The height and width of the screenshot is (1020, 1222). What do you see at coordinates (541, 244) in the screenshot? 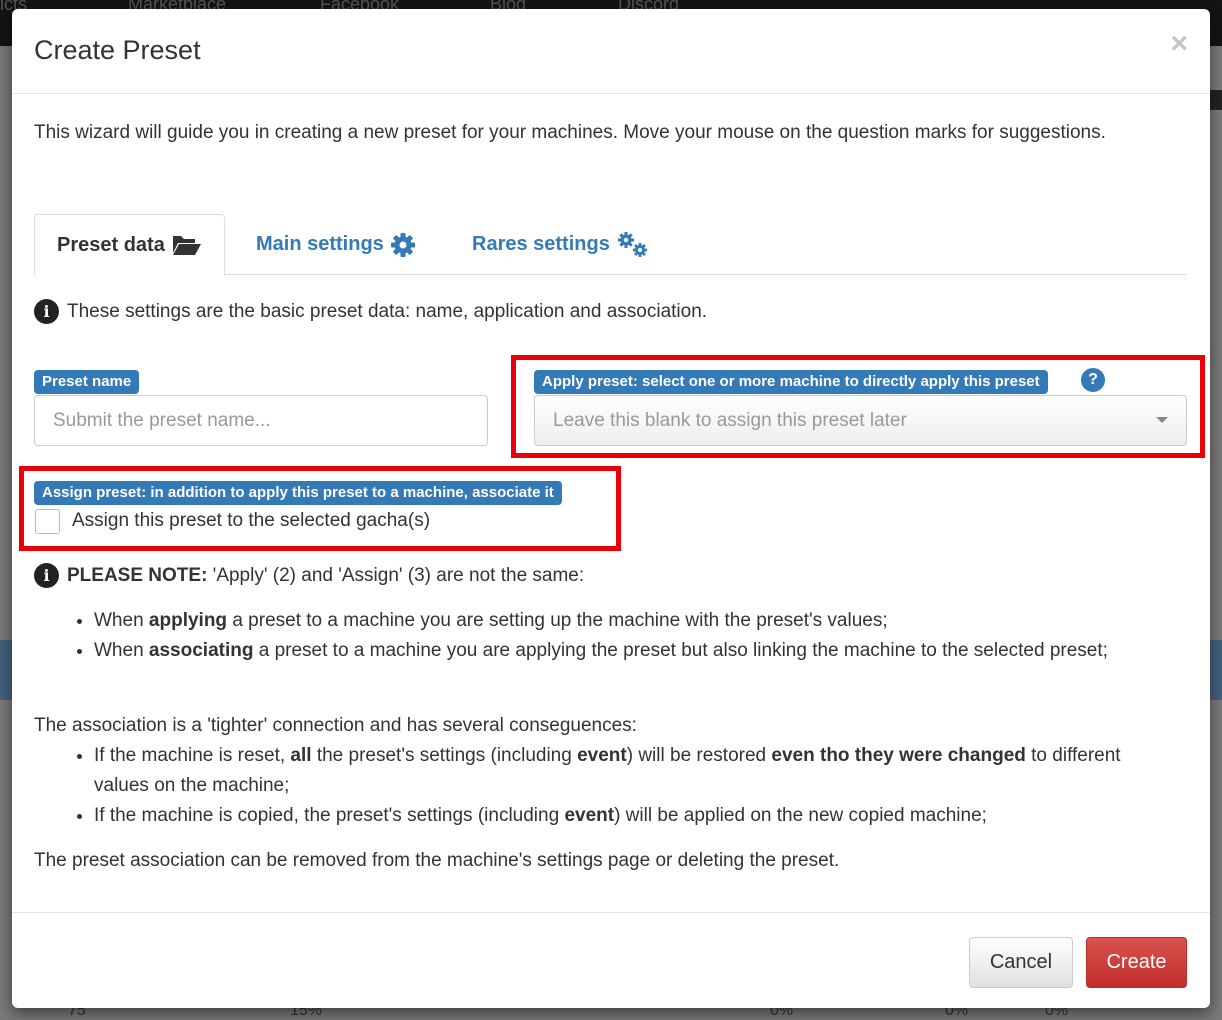
I see `tab-label: Rares settings` at bounding box center [541, 244].